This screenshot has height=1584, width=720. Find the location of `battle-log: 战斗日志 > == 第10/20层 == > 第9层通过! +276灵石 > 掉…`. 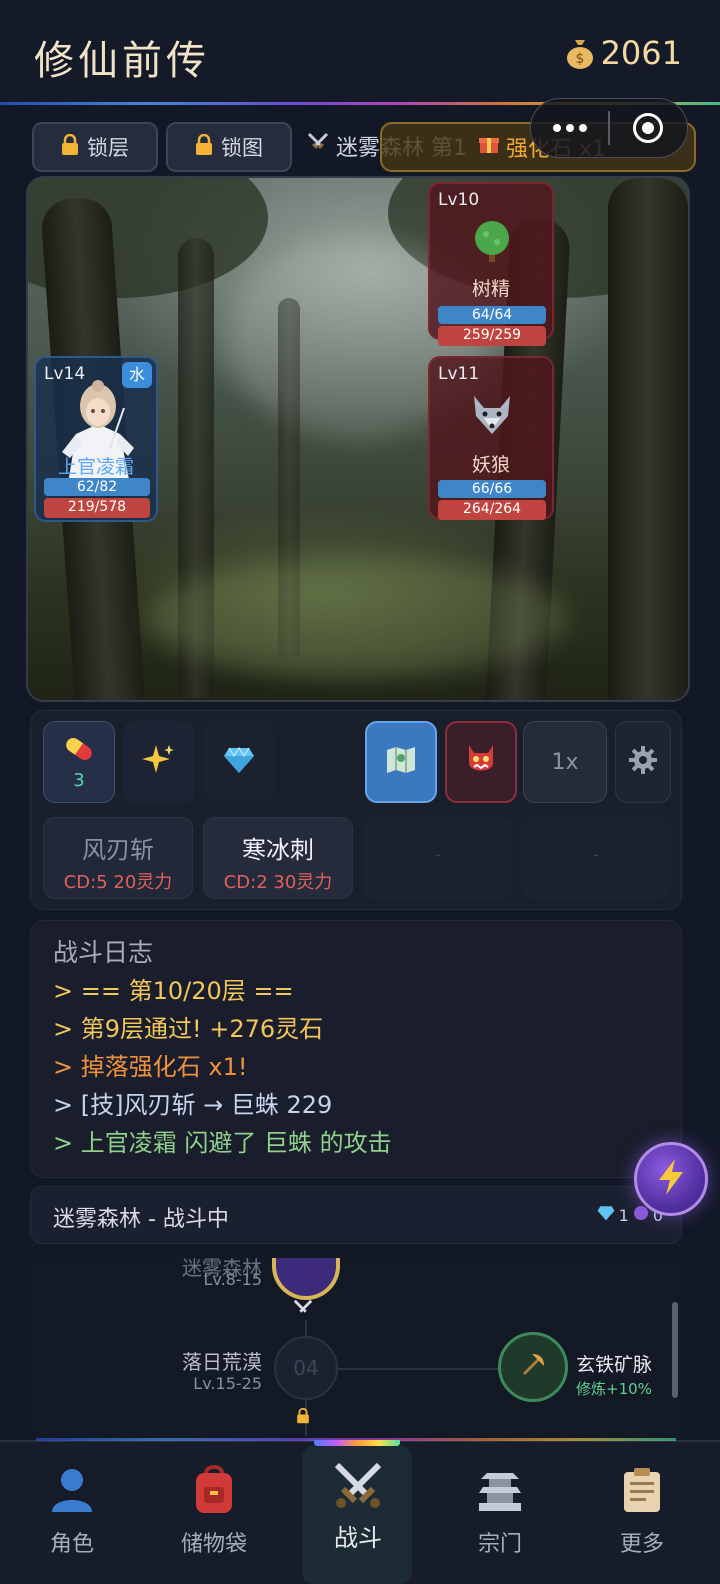

battle-log: 战斗日志 > == 第10/20层 == > 第9层通过! +276灵石 > 掉… is located at coordinates (356, 1049).